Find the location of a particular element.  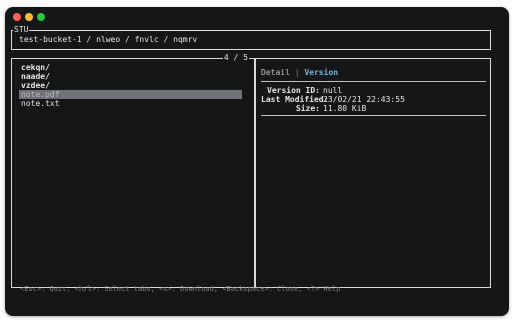

list-item-vzdee: vzdee/ is located at coordinates (130, 85).